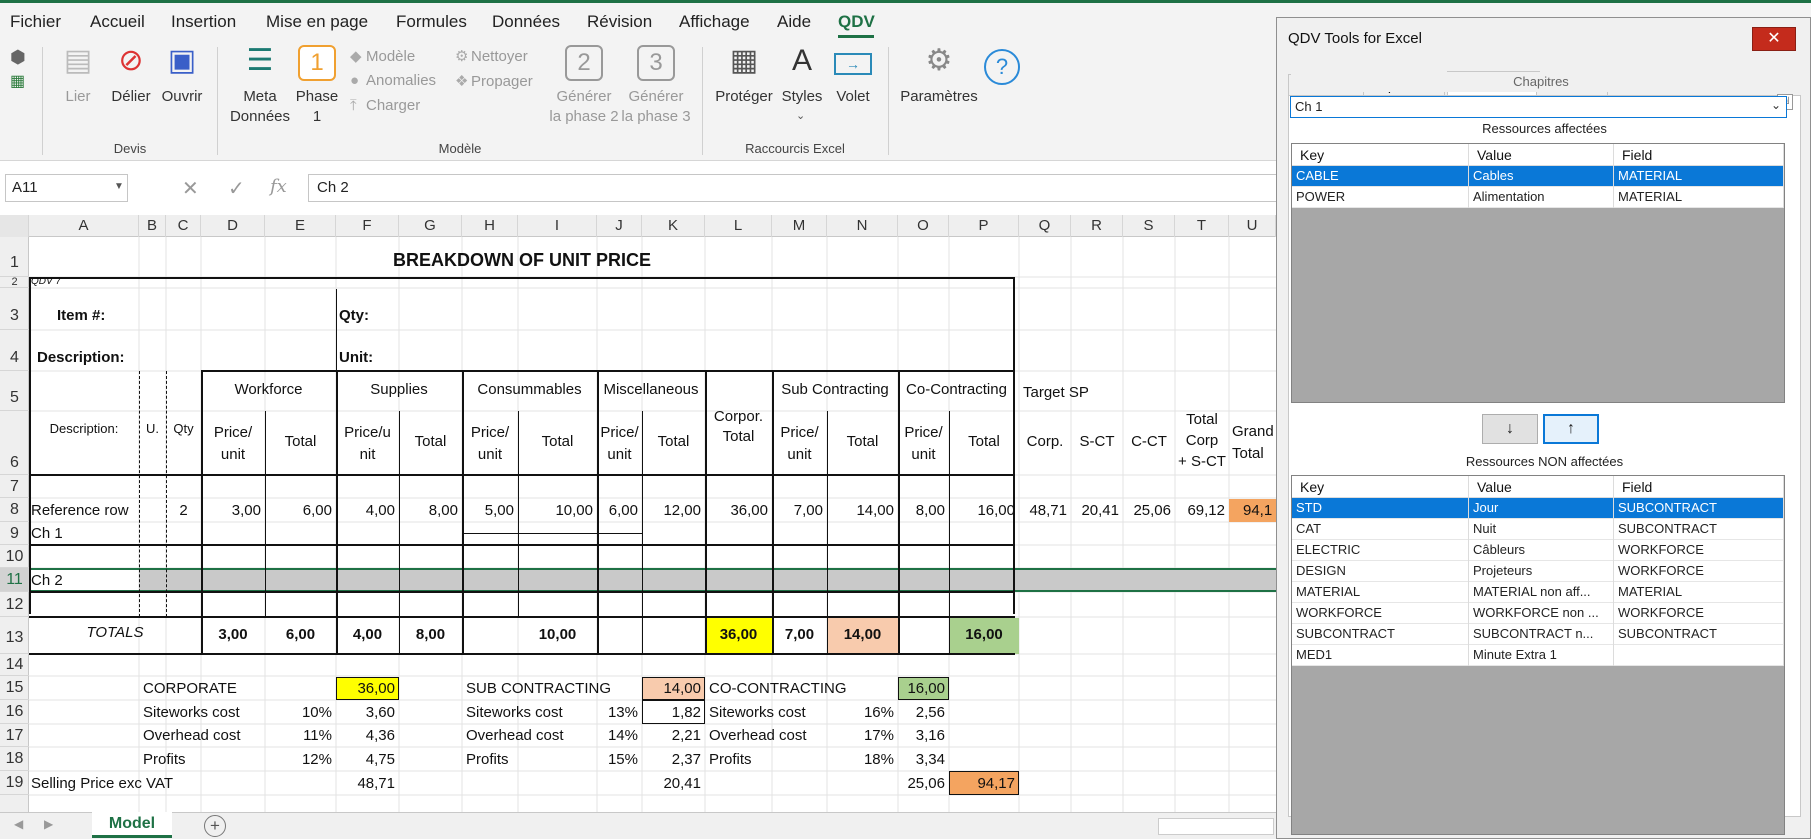 This screenshot has height=839, width=1811. Describe the element at coordinates (1538, 529) in the screenshot. I see `list-item: CAT Nuit SUBCONTRACT` at that location.